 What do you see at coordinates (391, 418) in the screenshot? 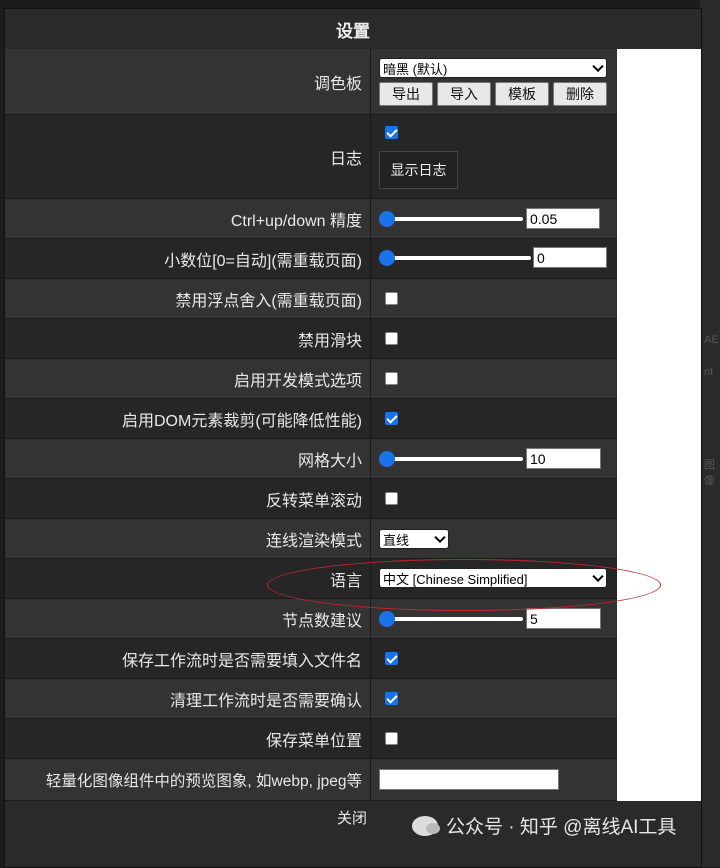
I see `dom-clipping-checkbox` at bounding box center [391, 418].